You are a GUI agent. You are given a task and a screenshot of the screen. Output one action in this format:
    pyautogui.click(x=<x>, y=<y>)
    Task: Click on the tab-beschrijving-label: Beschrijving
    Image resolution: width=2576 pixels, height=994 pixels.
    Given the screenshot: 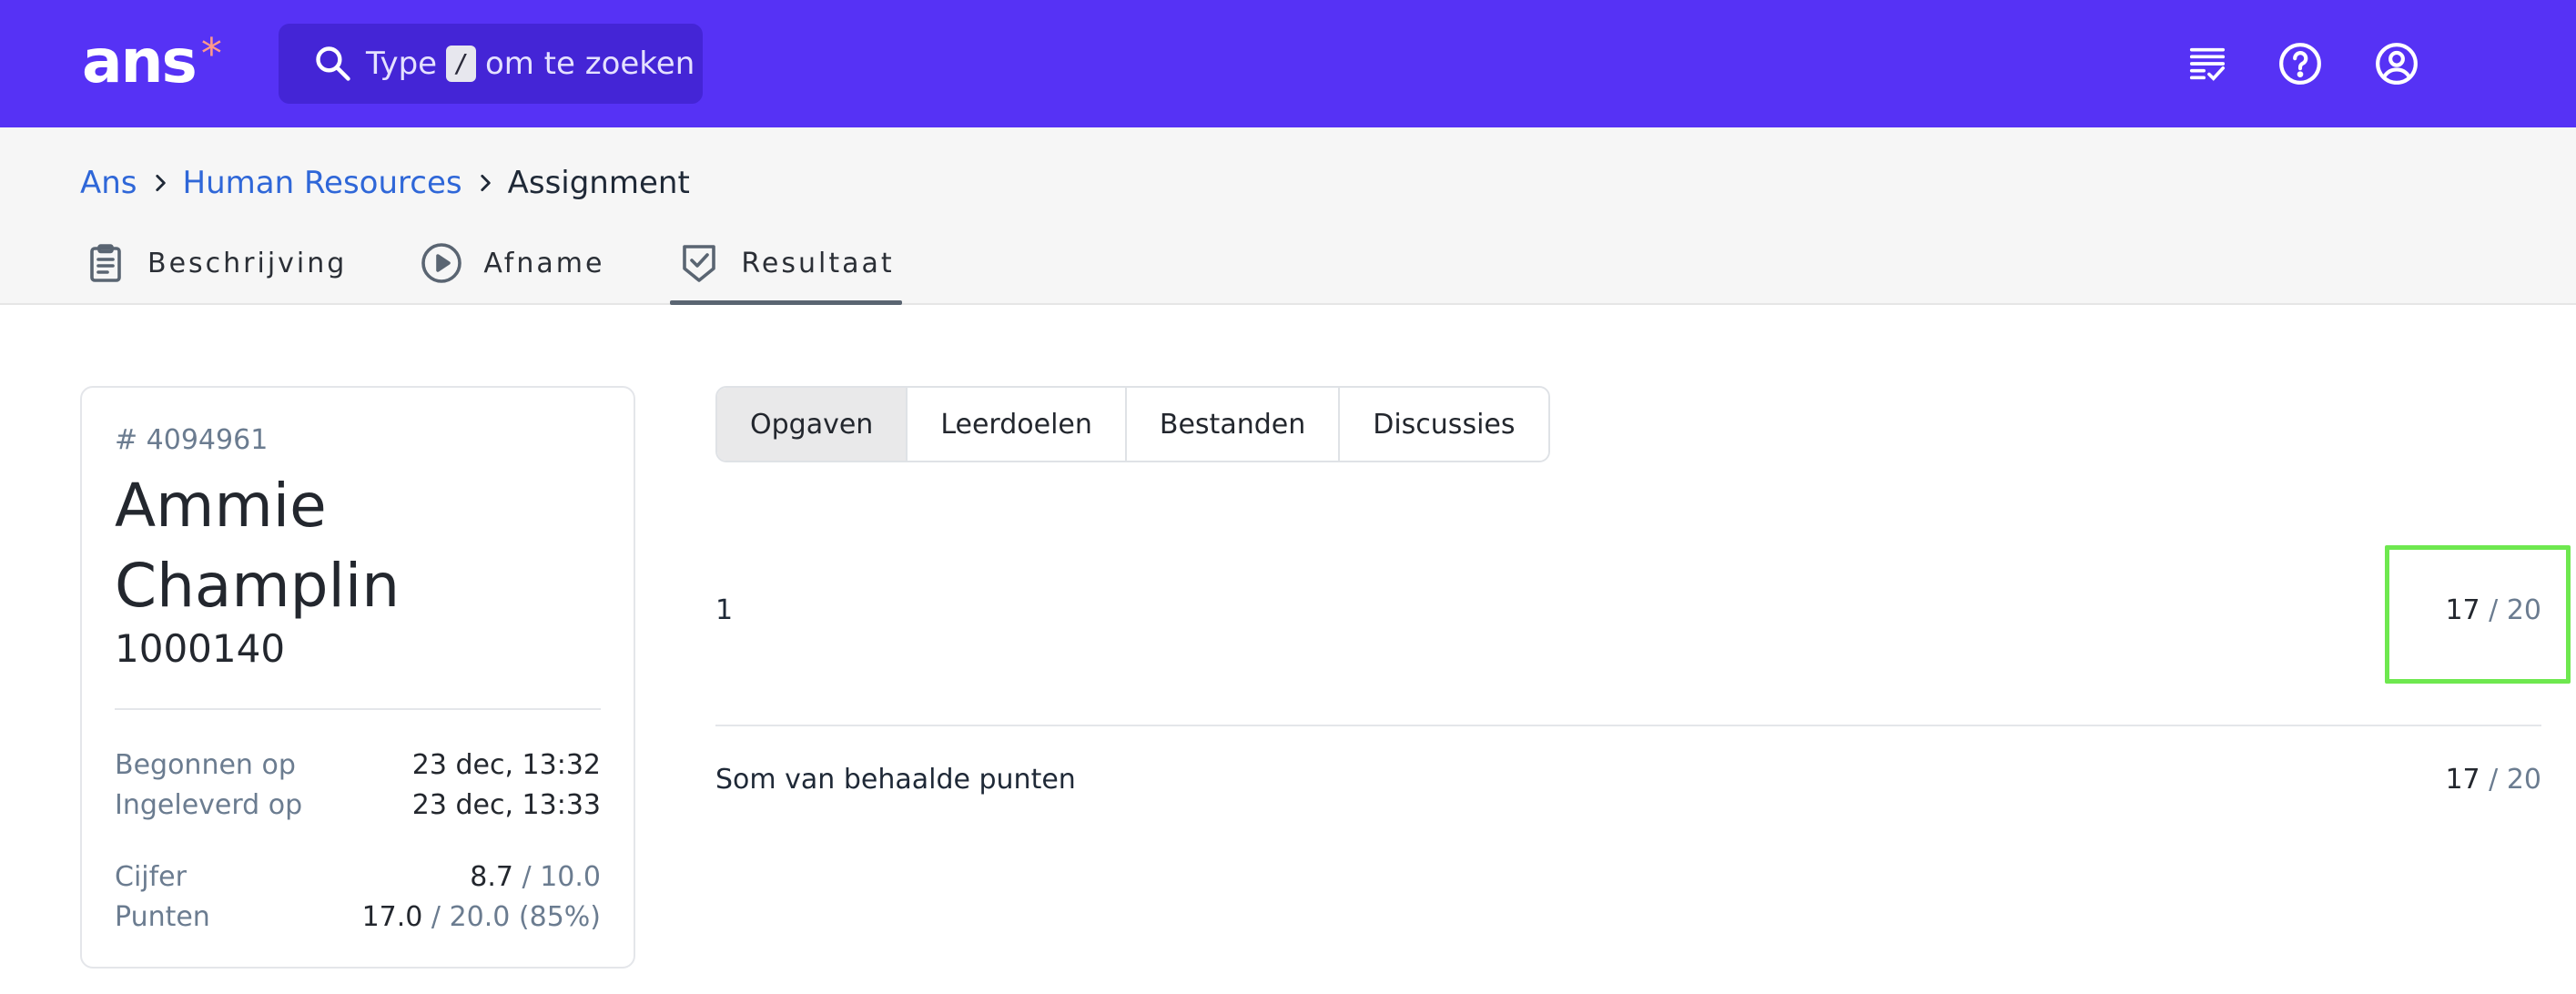 What is the action you would take?
    pyautogui.click(x=248, y=263)
    